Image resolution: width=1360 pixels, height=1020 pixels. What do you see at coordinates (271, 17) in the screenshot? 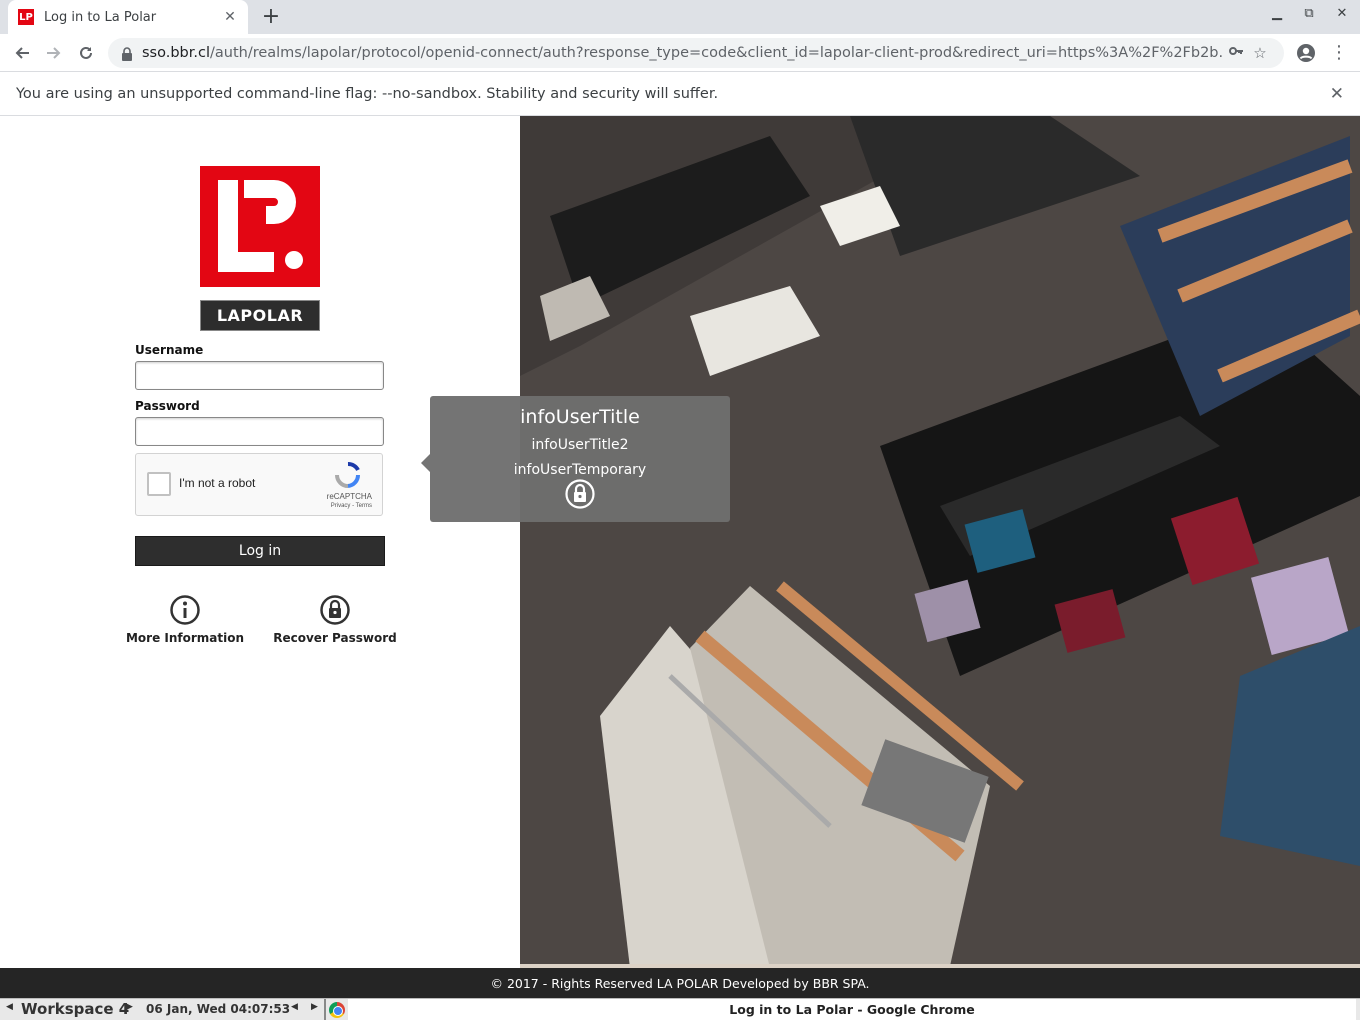
I see `new-tab-button: +` at bounding box center [271, 17].